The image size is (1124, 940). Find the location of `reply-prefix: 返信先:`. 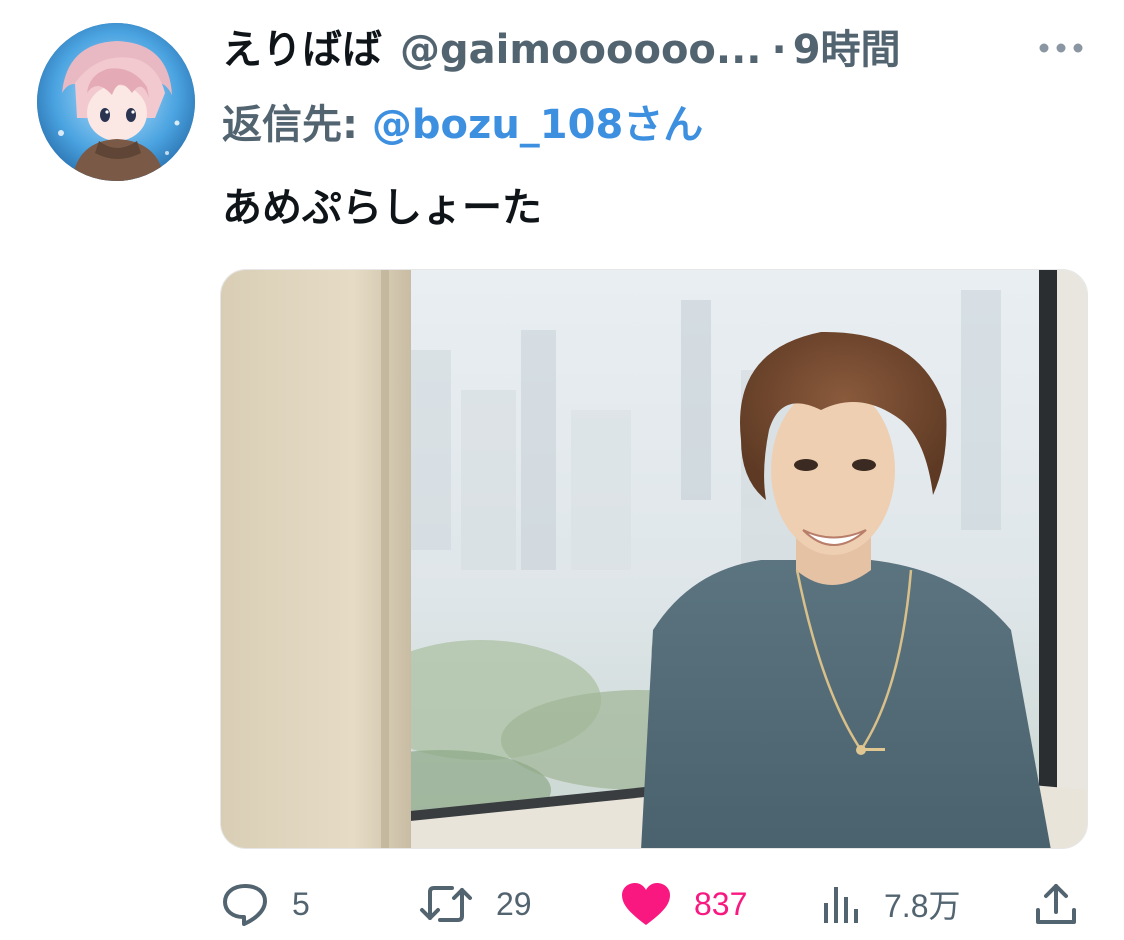

reply-prefix: 返信先: is located at coordinates (297, 125).